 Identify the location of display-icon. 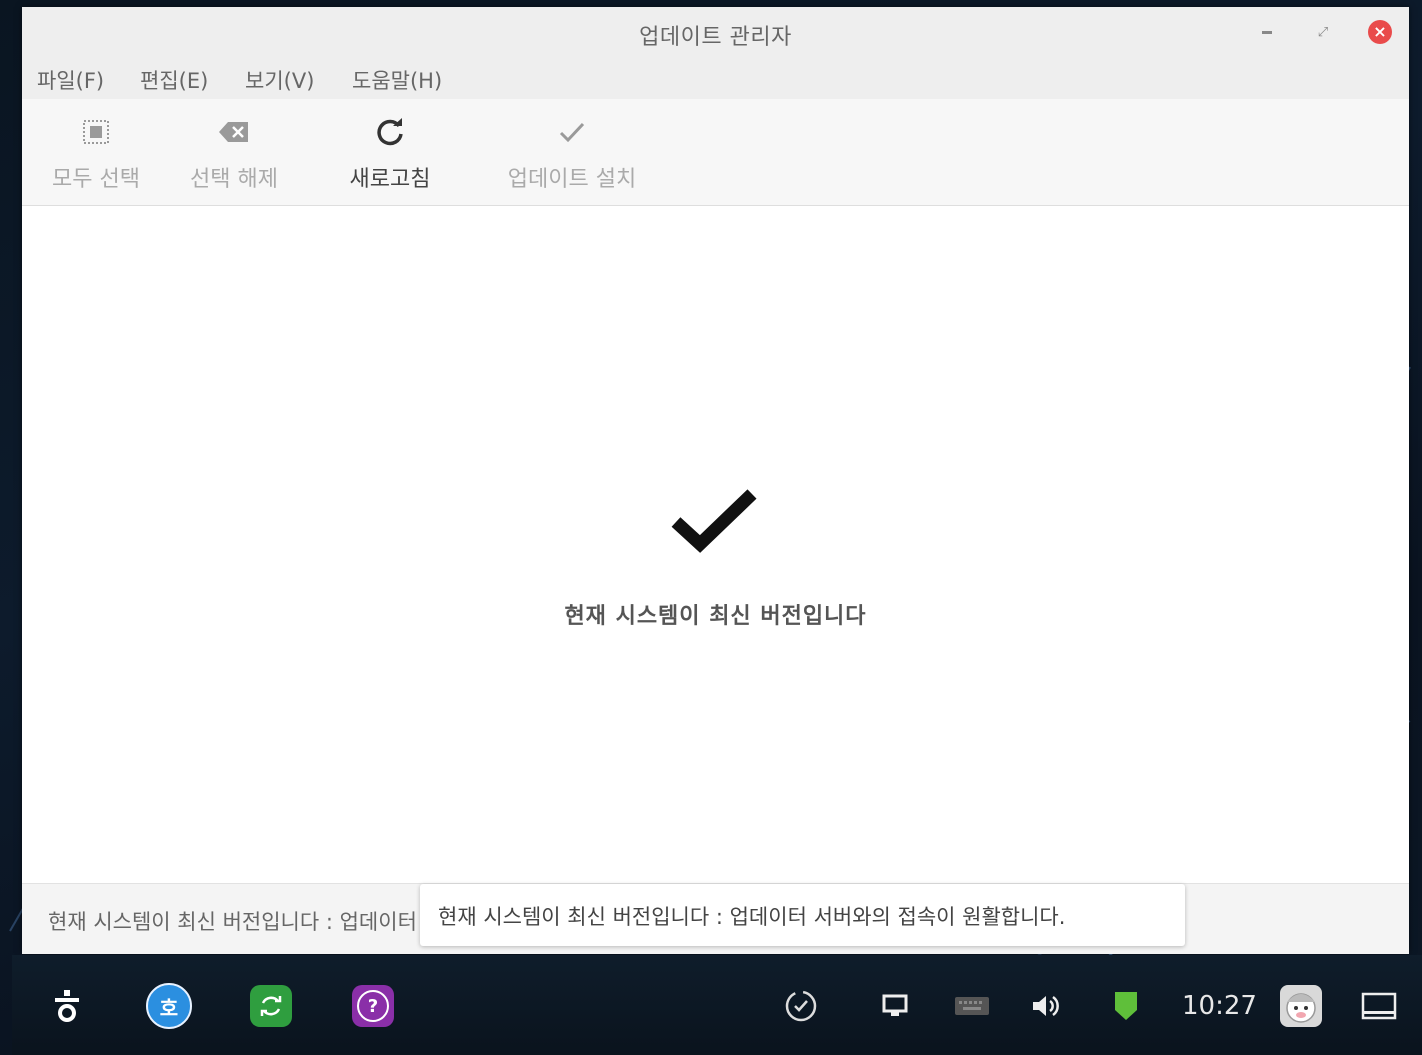
(895, 1005).